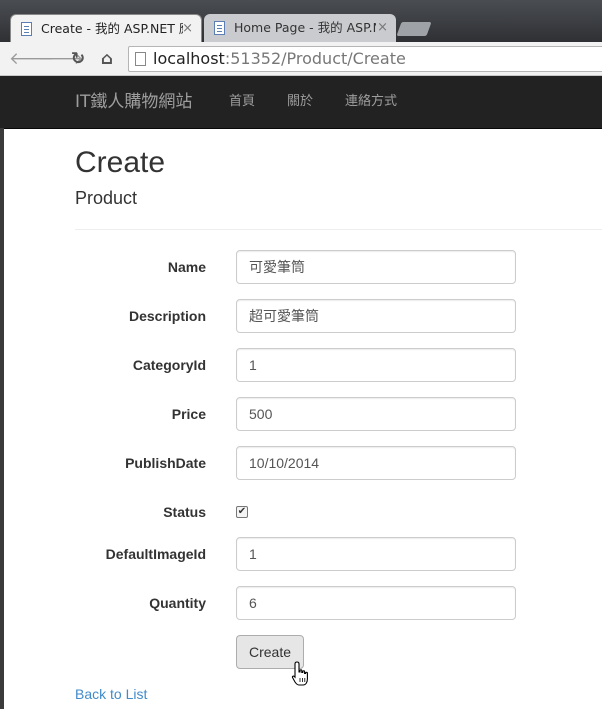 This screenshot has height=709, width=602. Describe the element at coordinates (376, 316) in the screenshot. I see `description-input: 超可愛筆筒` at that location.